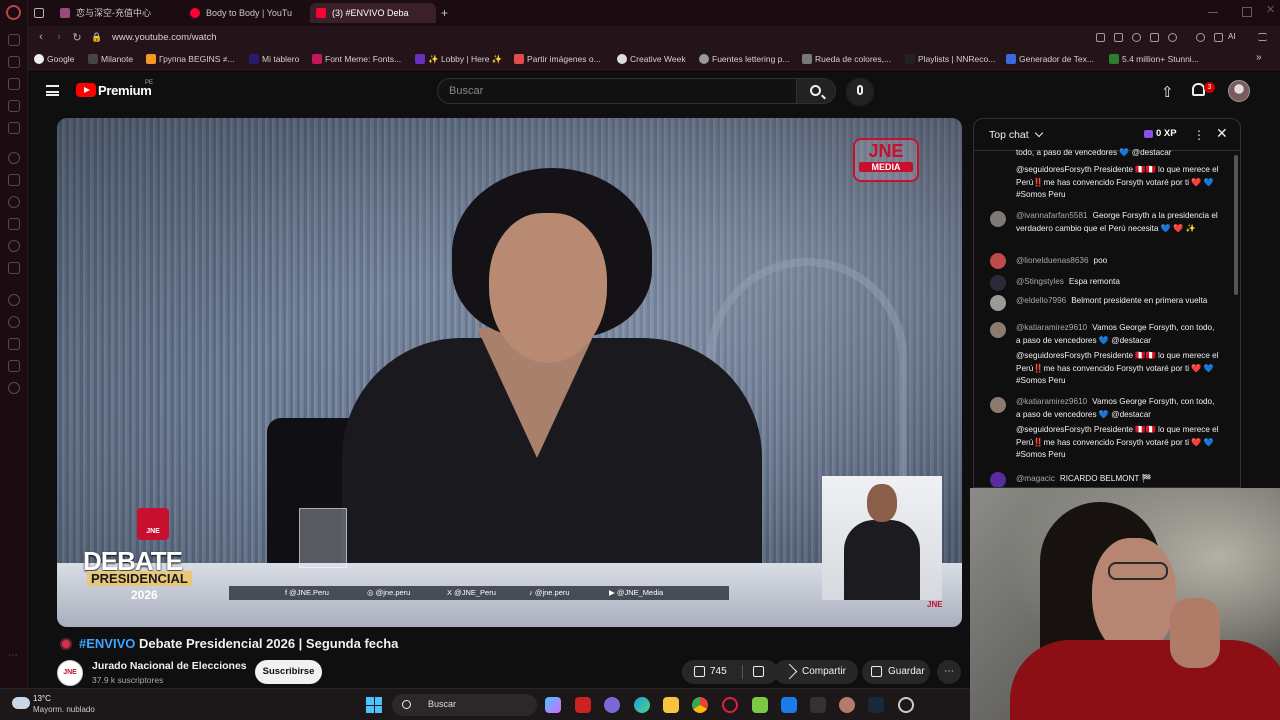  Describe the element at coordinates (1238, 36) in the screenshot. I see `aria-ai-button: AI` at that location.